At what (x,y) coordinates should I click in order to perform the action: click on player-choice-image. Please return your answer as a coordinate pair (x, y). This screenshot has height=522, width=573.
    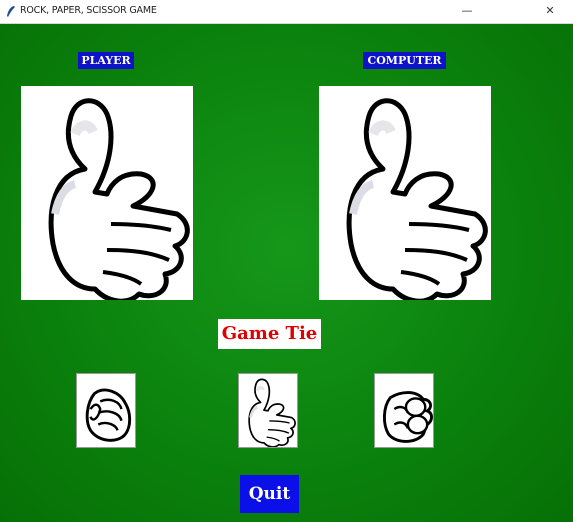
    Looking at the image, I should click on (107, 193).